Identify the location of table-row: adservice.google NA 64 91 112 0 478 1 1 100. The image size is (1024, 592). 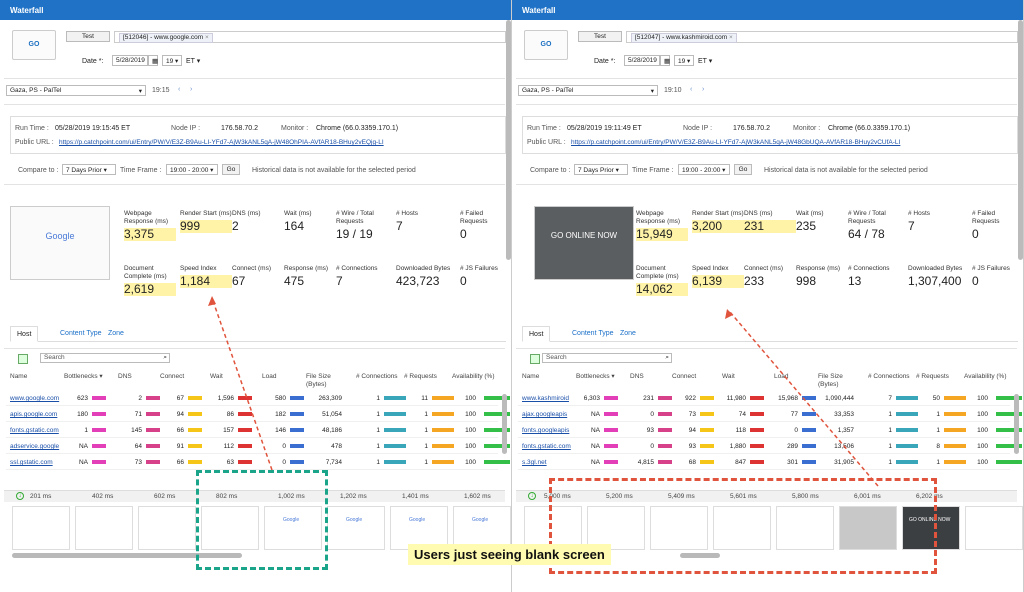
(258, 446).